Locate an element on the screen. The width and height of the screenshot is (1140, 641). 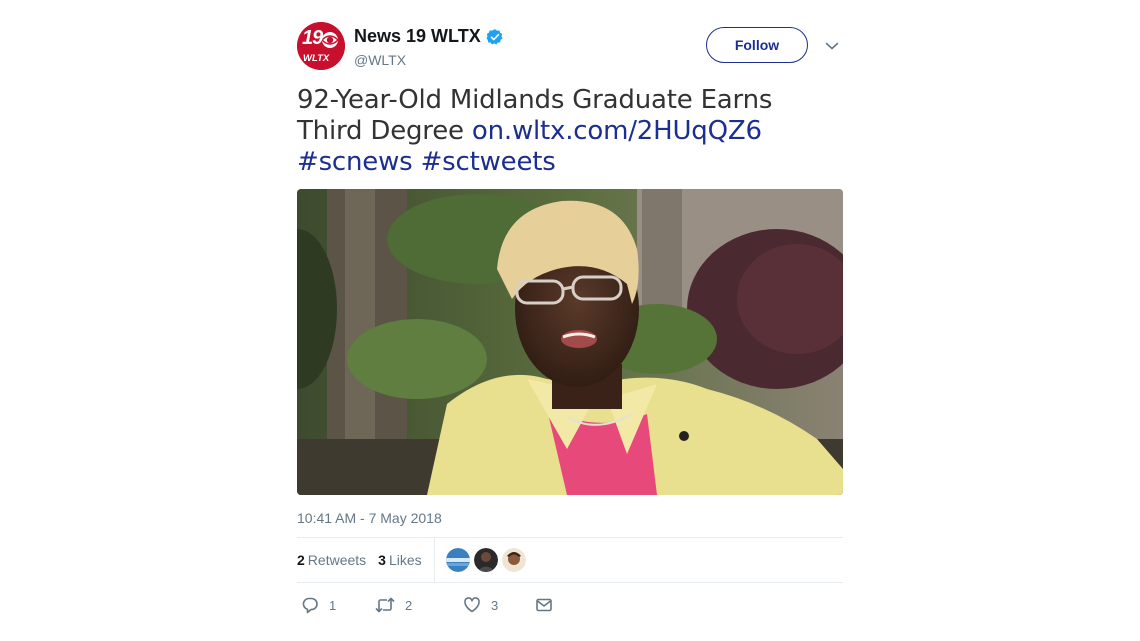
retweets-stat: 2 Retweets is located at coordinates (331, 560).